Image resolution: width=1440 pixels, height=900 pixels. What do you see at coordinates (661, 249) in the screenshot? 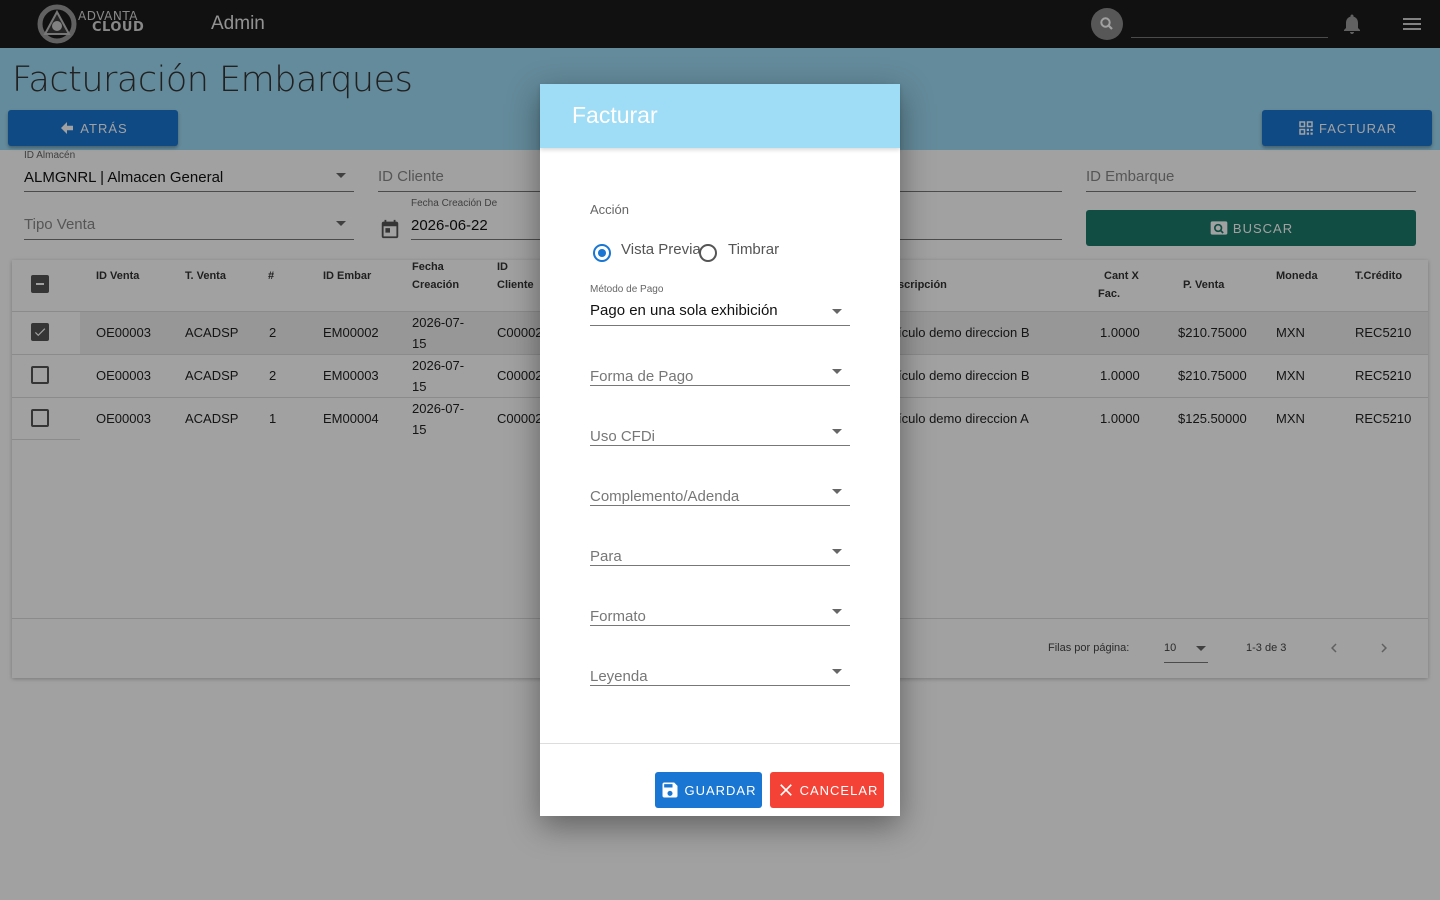
I see `radio-vista-previa-label: Vista Previa` at bounding box center [661, 249].